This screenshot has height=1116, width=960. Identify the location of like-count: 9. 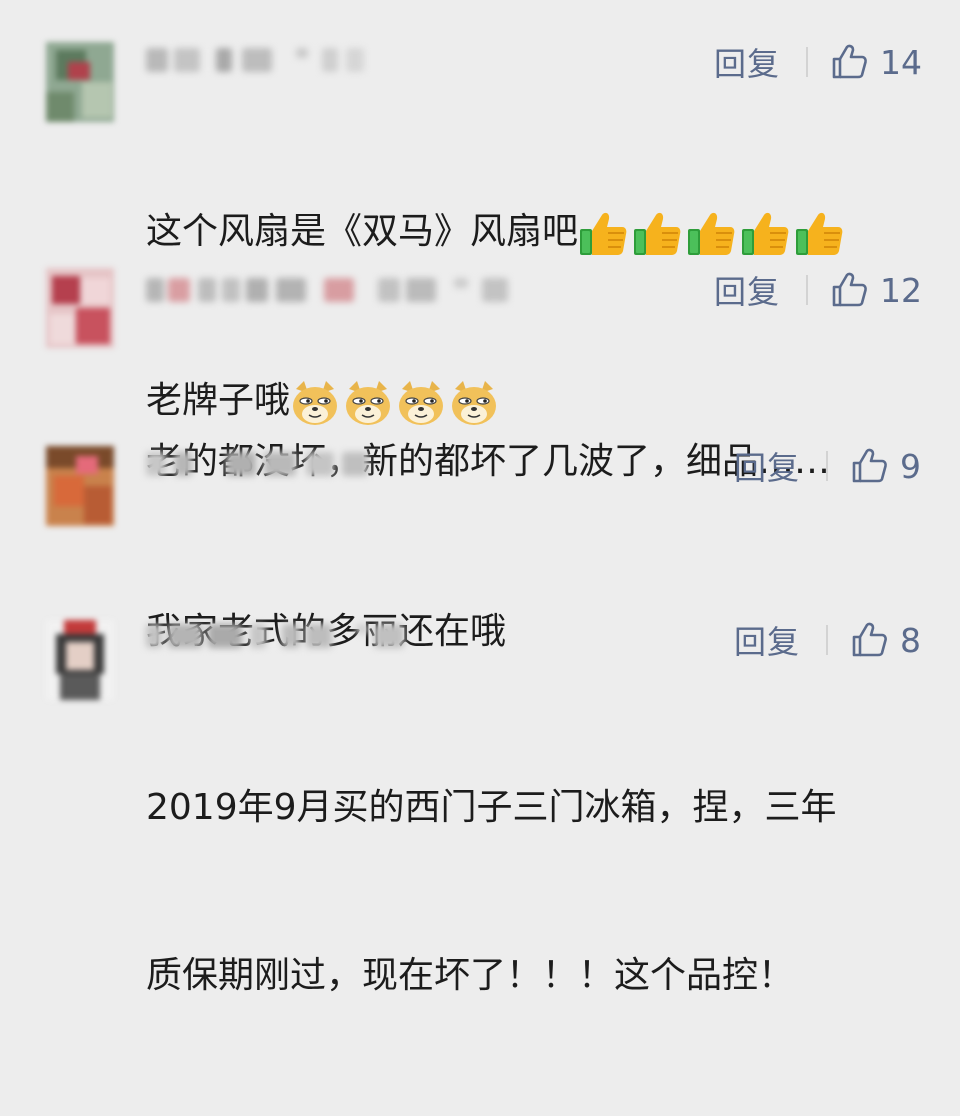
(911, 466).